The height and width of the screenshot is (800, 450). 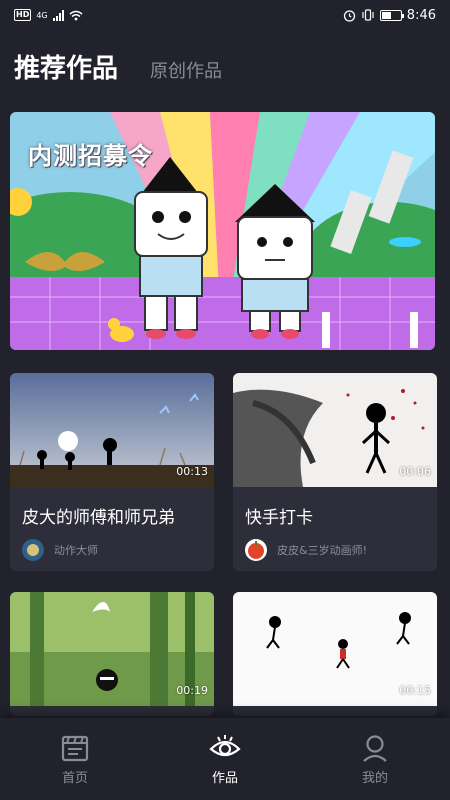 I want to click on video-duration: 00:19, so click(x=192, y=690).